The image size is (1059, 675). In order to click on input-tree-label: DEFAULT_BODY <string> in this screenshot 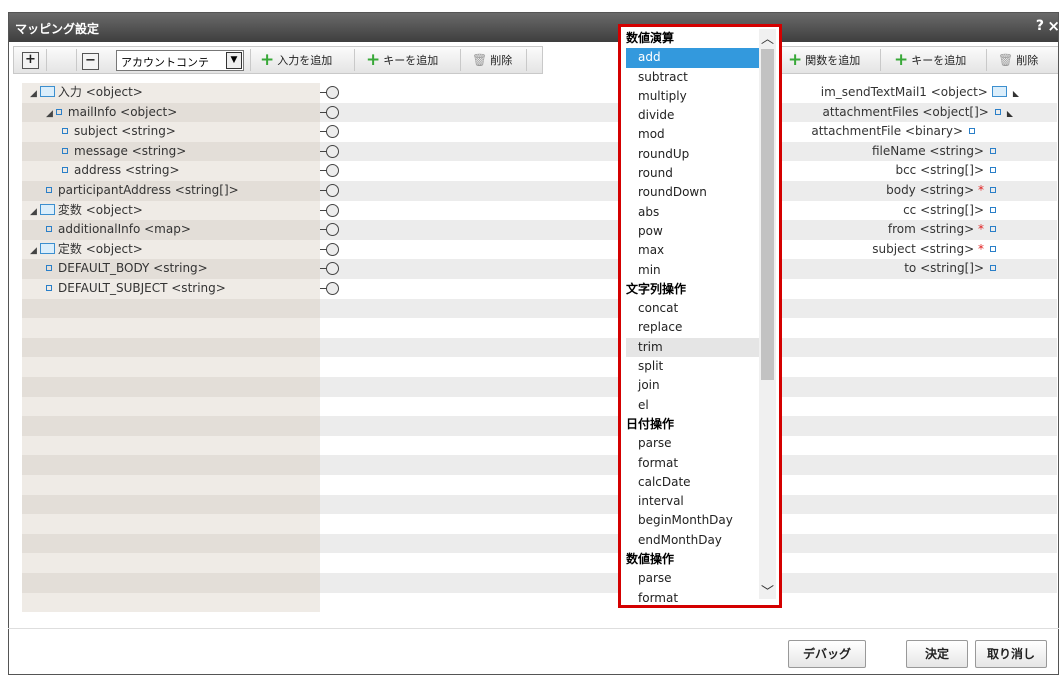, I will do `click(133, 268)`.